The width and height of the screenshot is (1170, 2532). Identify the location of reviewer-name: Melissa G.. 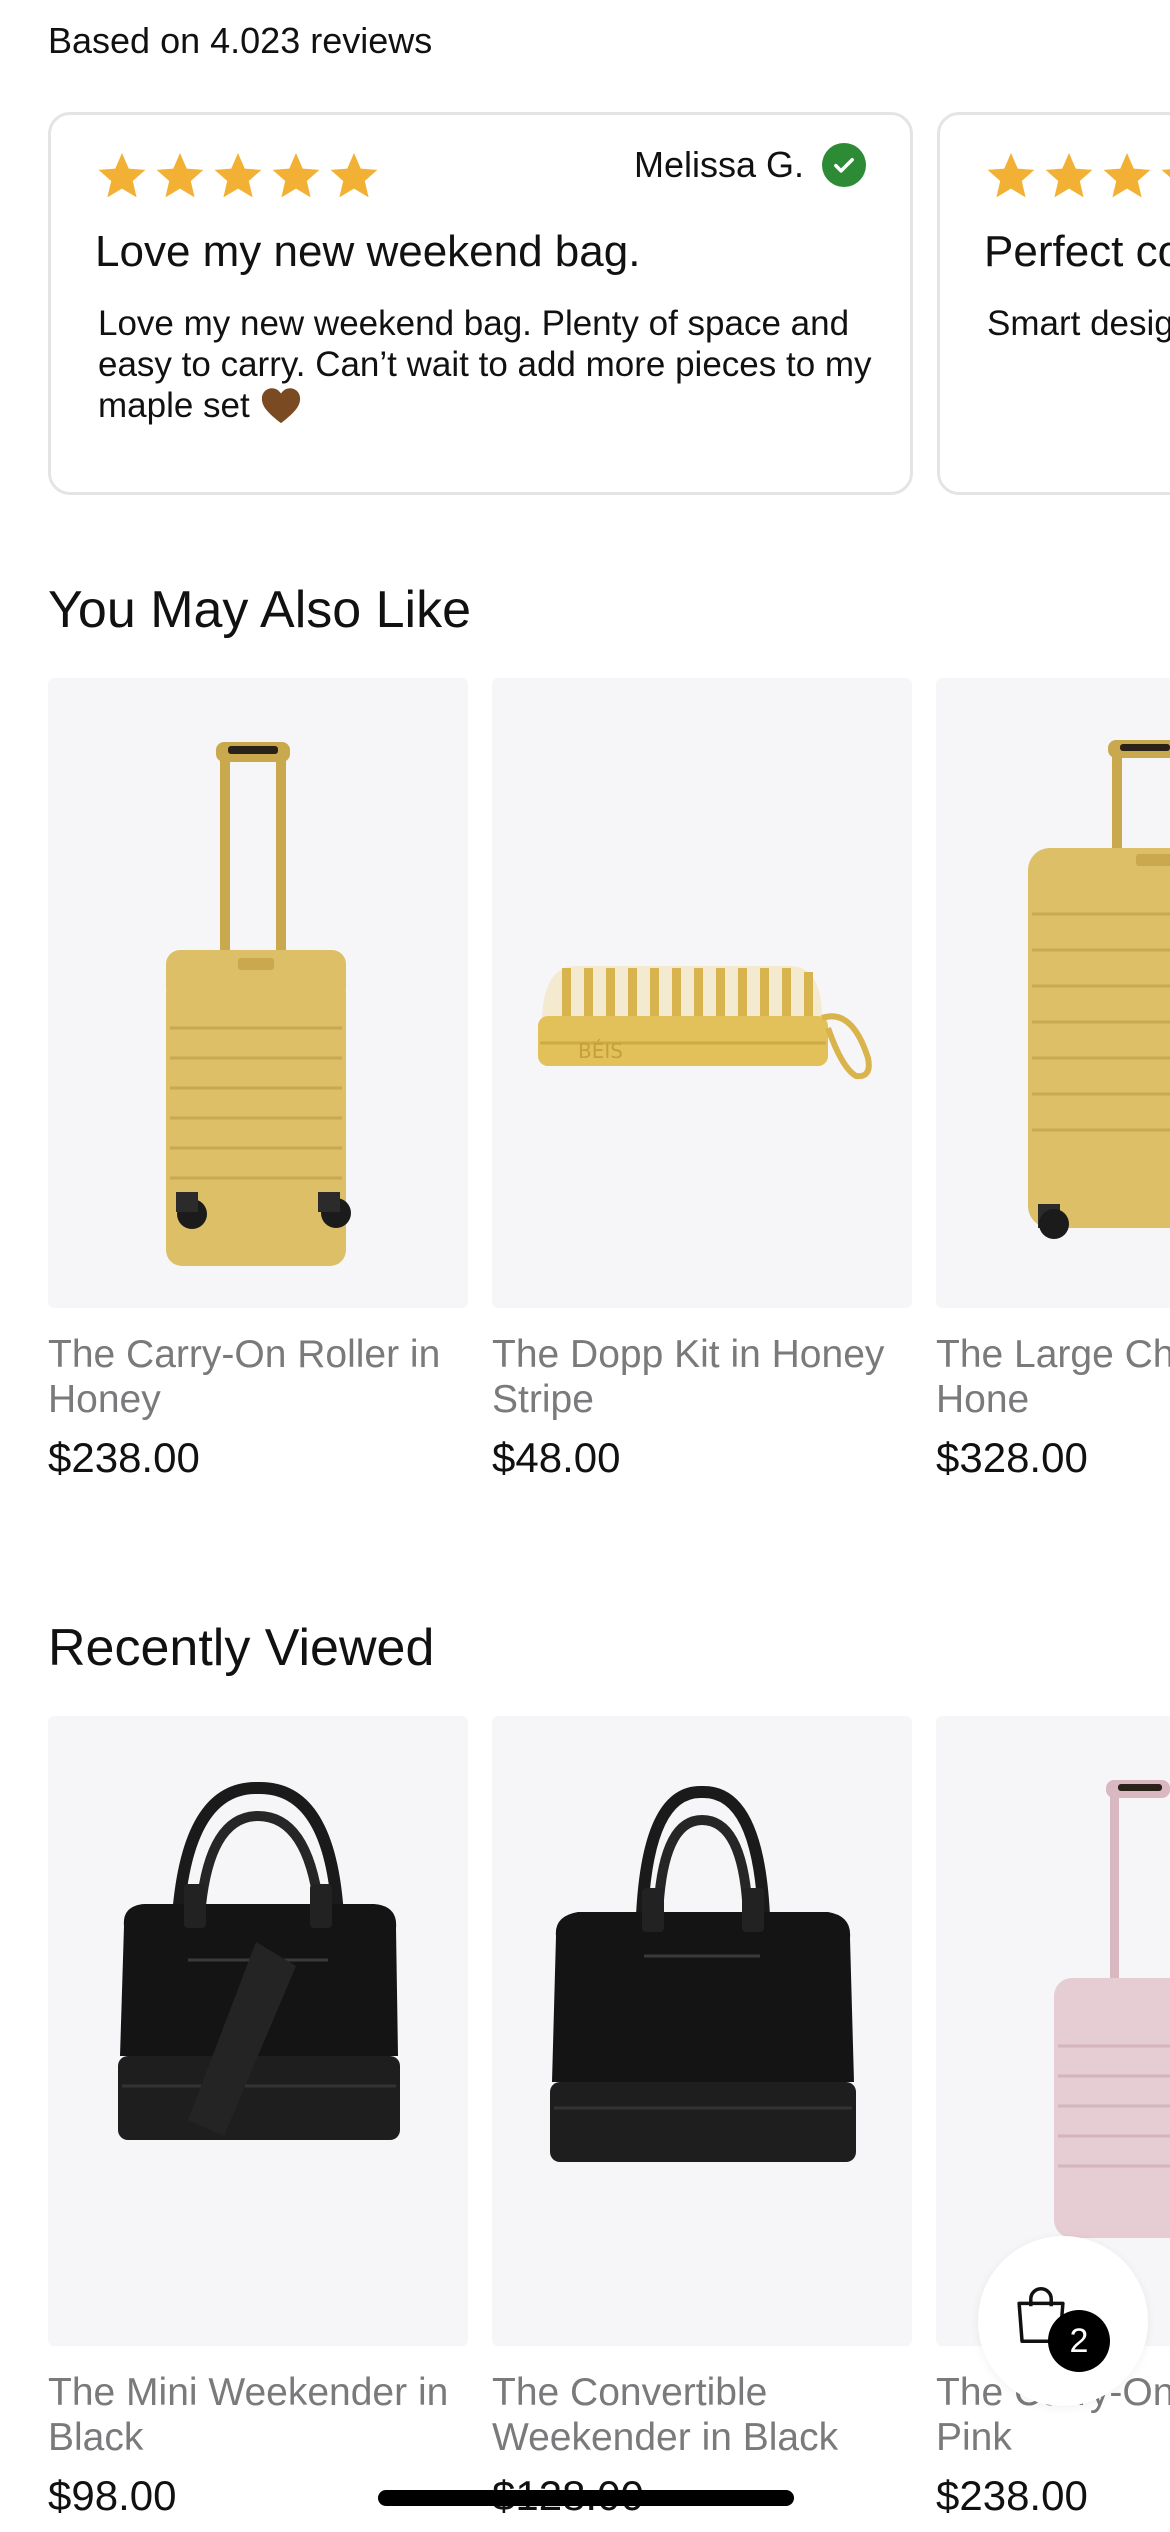
(718, 164).